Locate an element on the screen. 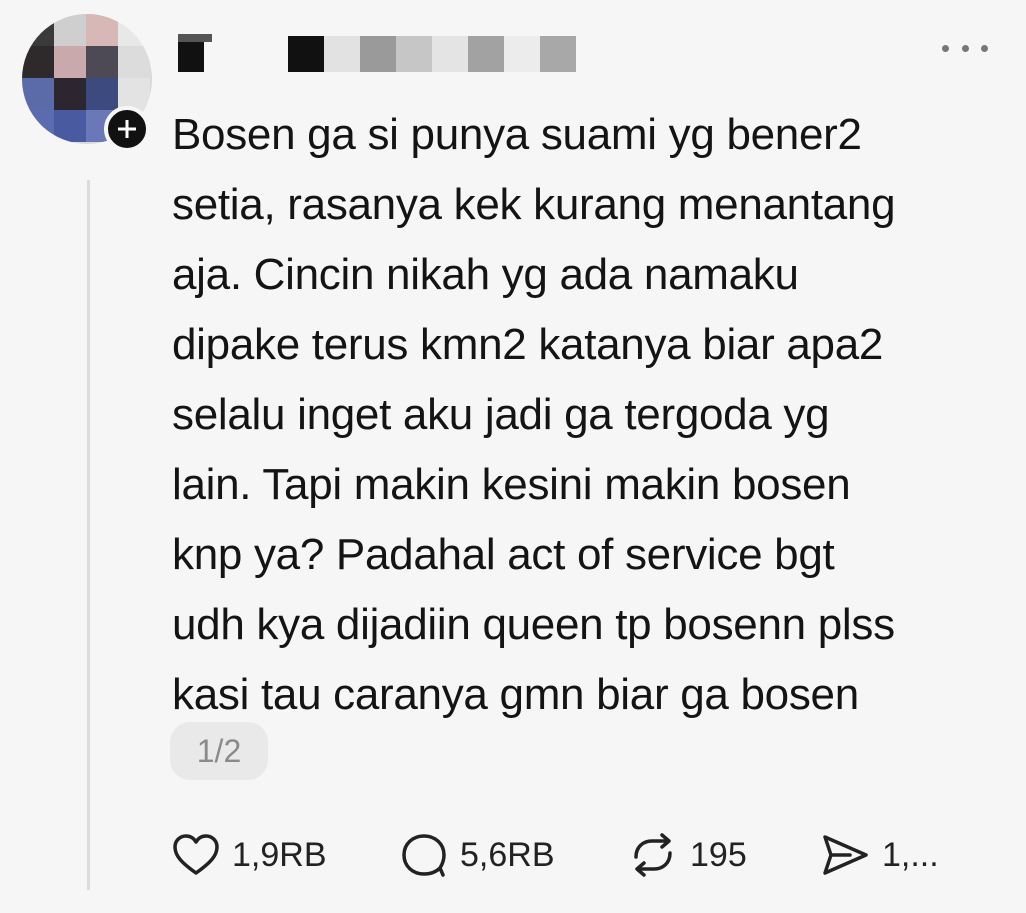 This screenshot has height=913, width=1026. follow-button is located at coordinates (127, 129).